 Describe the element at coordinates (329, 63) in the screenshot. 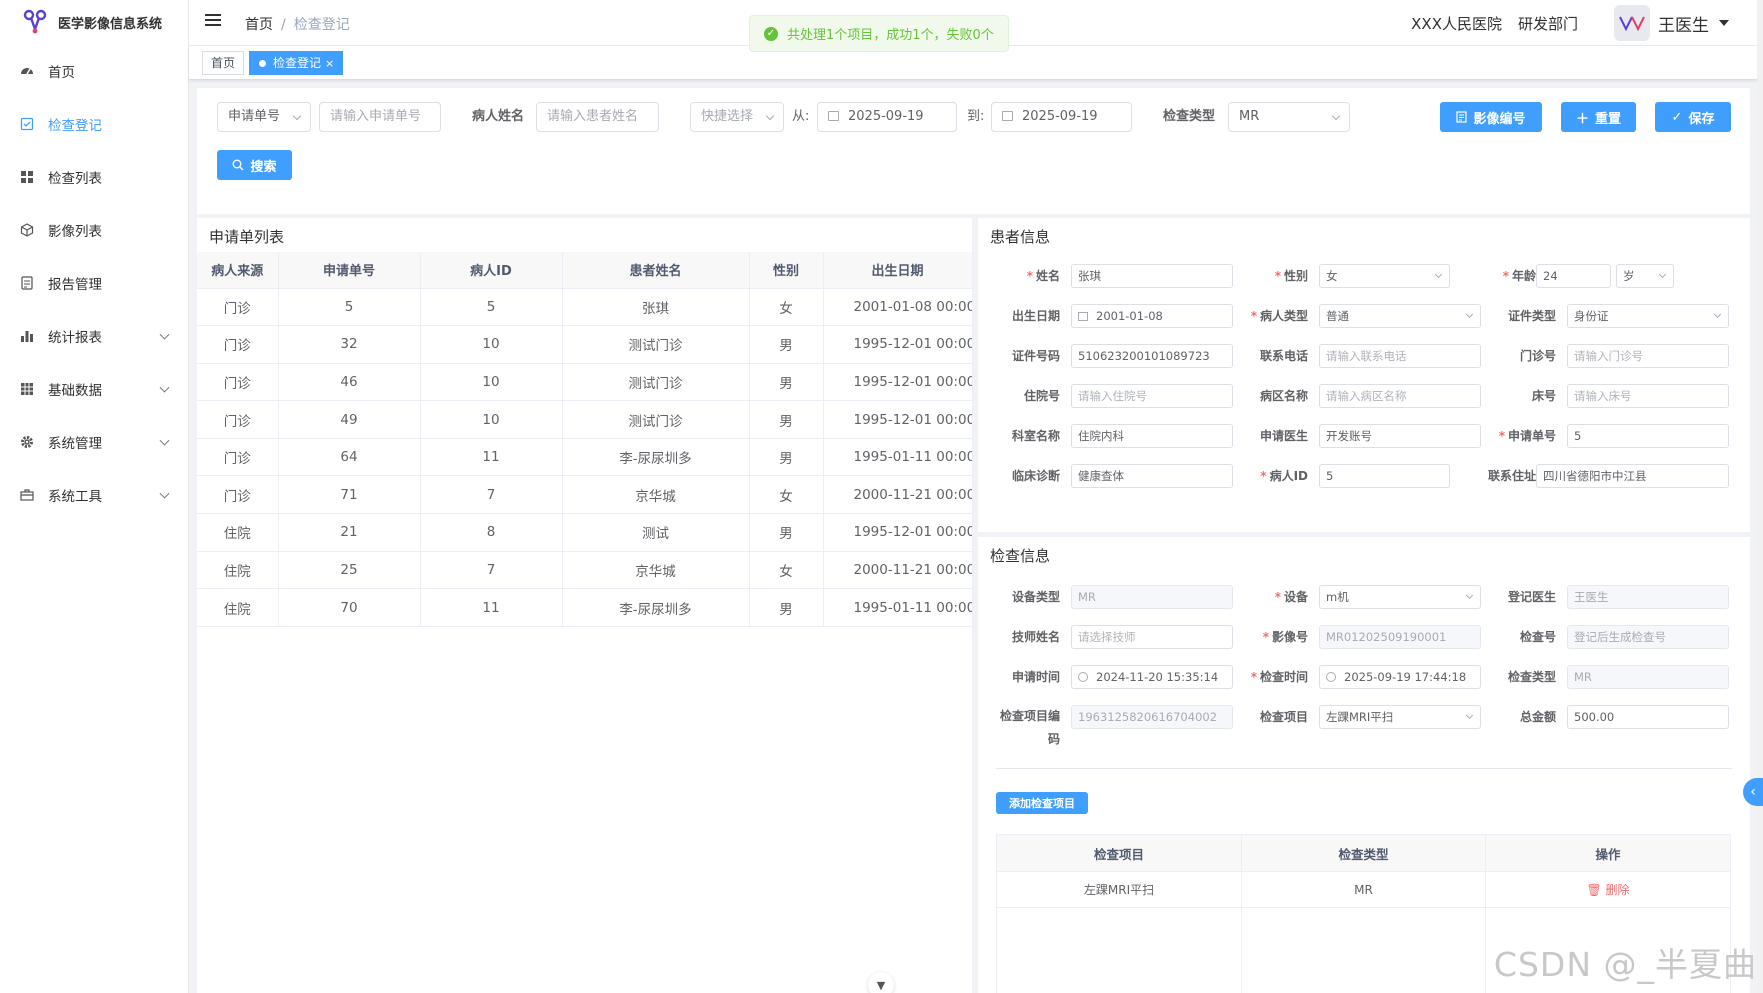

I see `close-icon: ×` at that location.